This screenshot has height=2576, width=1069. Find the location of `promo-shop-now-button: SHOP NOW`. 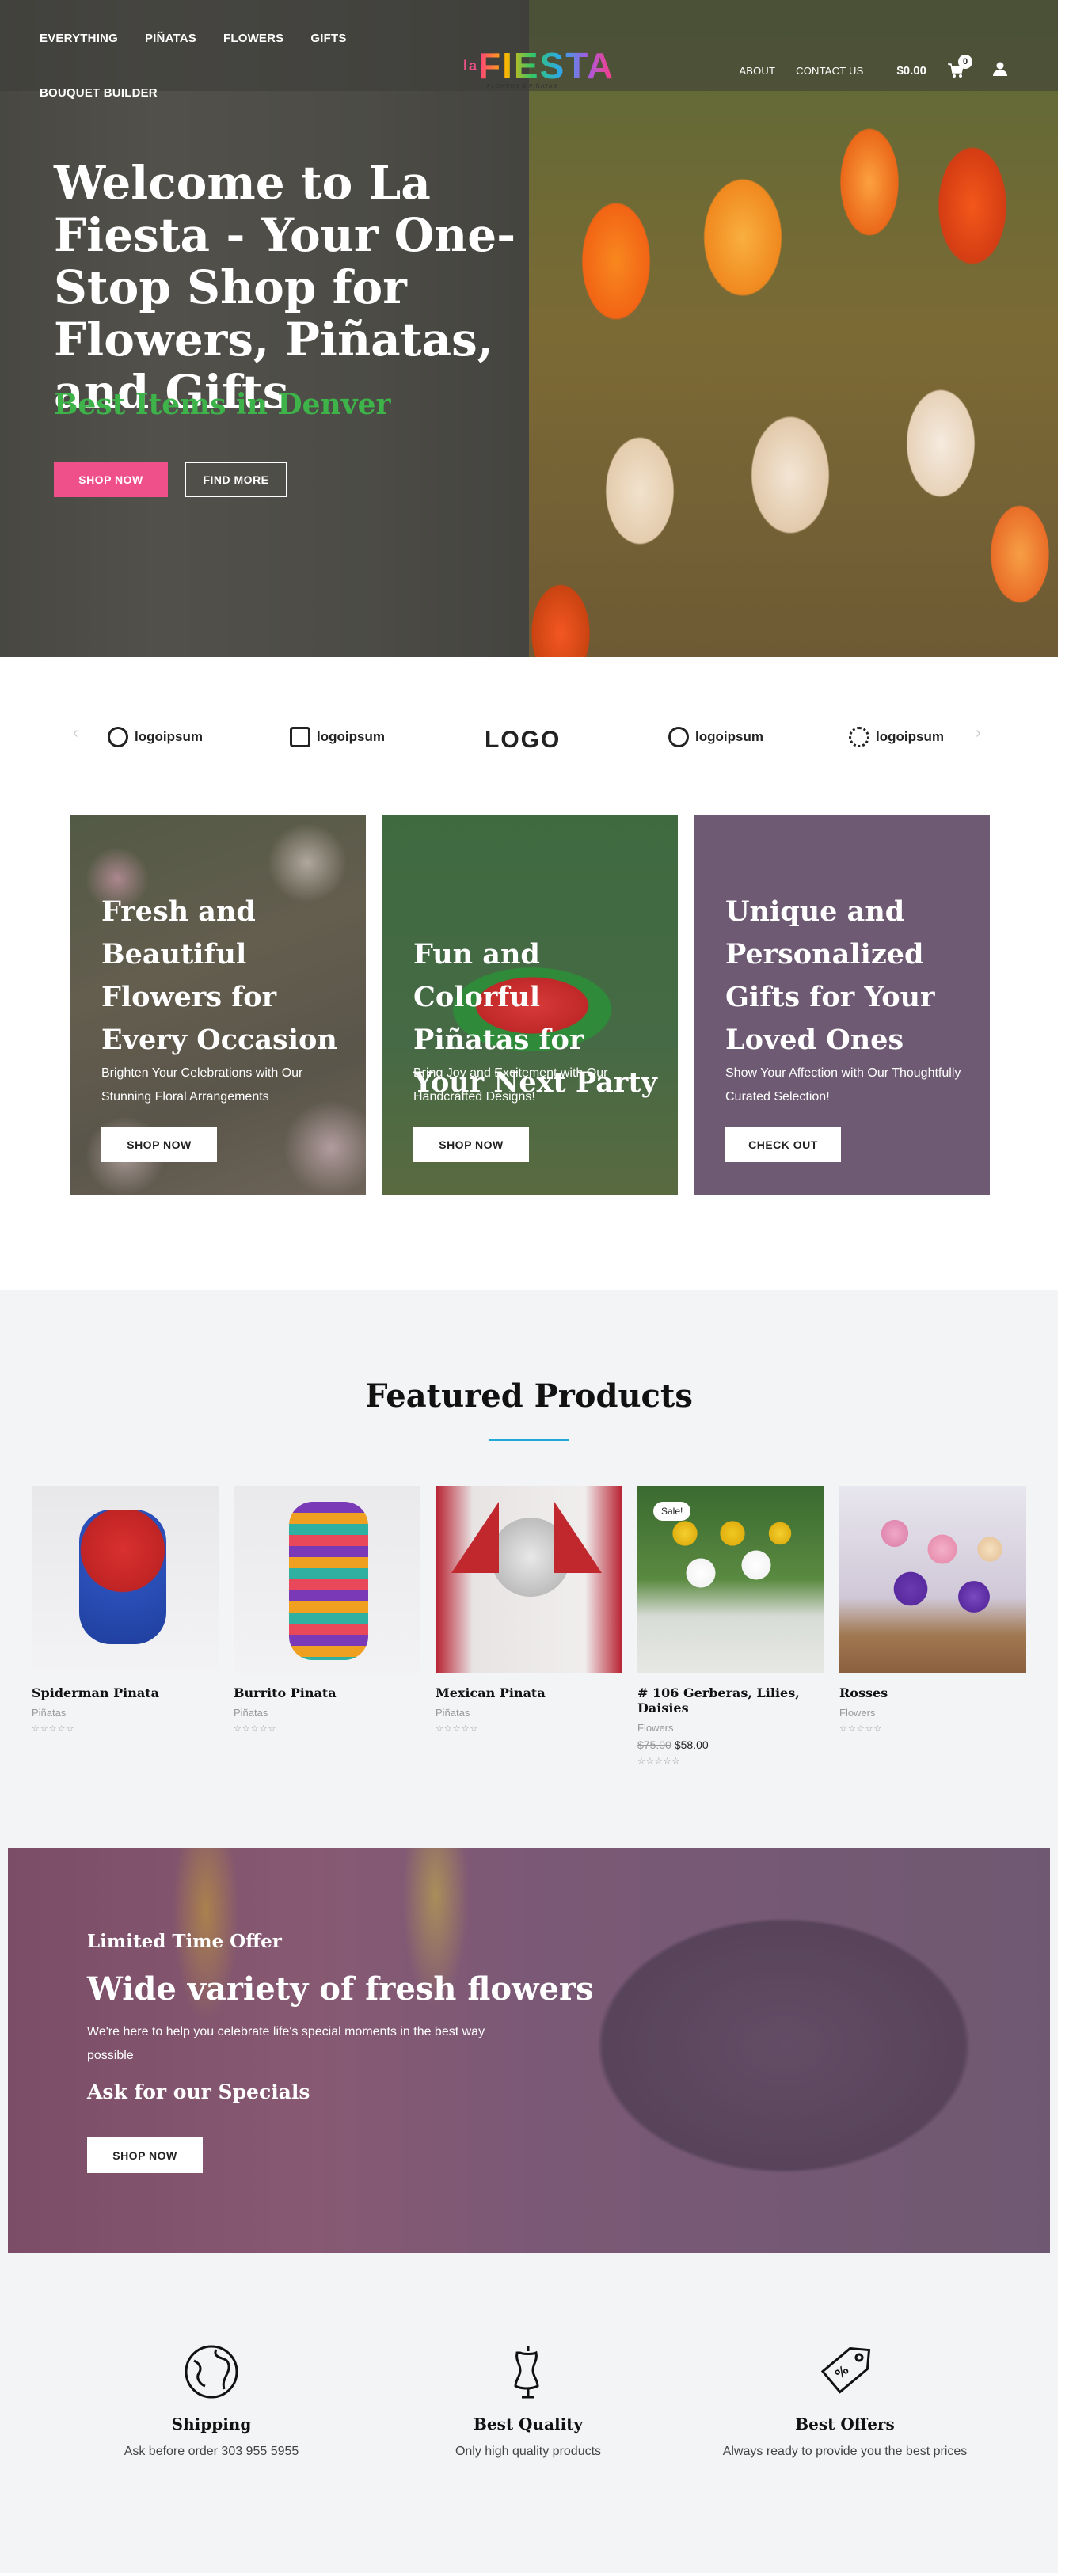

promo-shop-now-button: SHOP NOW is located at coordinates (145, 2155).